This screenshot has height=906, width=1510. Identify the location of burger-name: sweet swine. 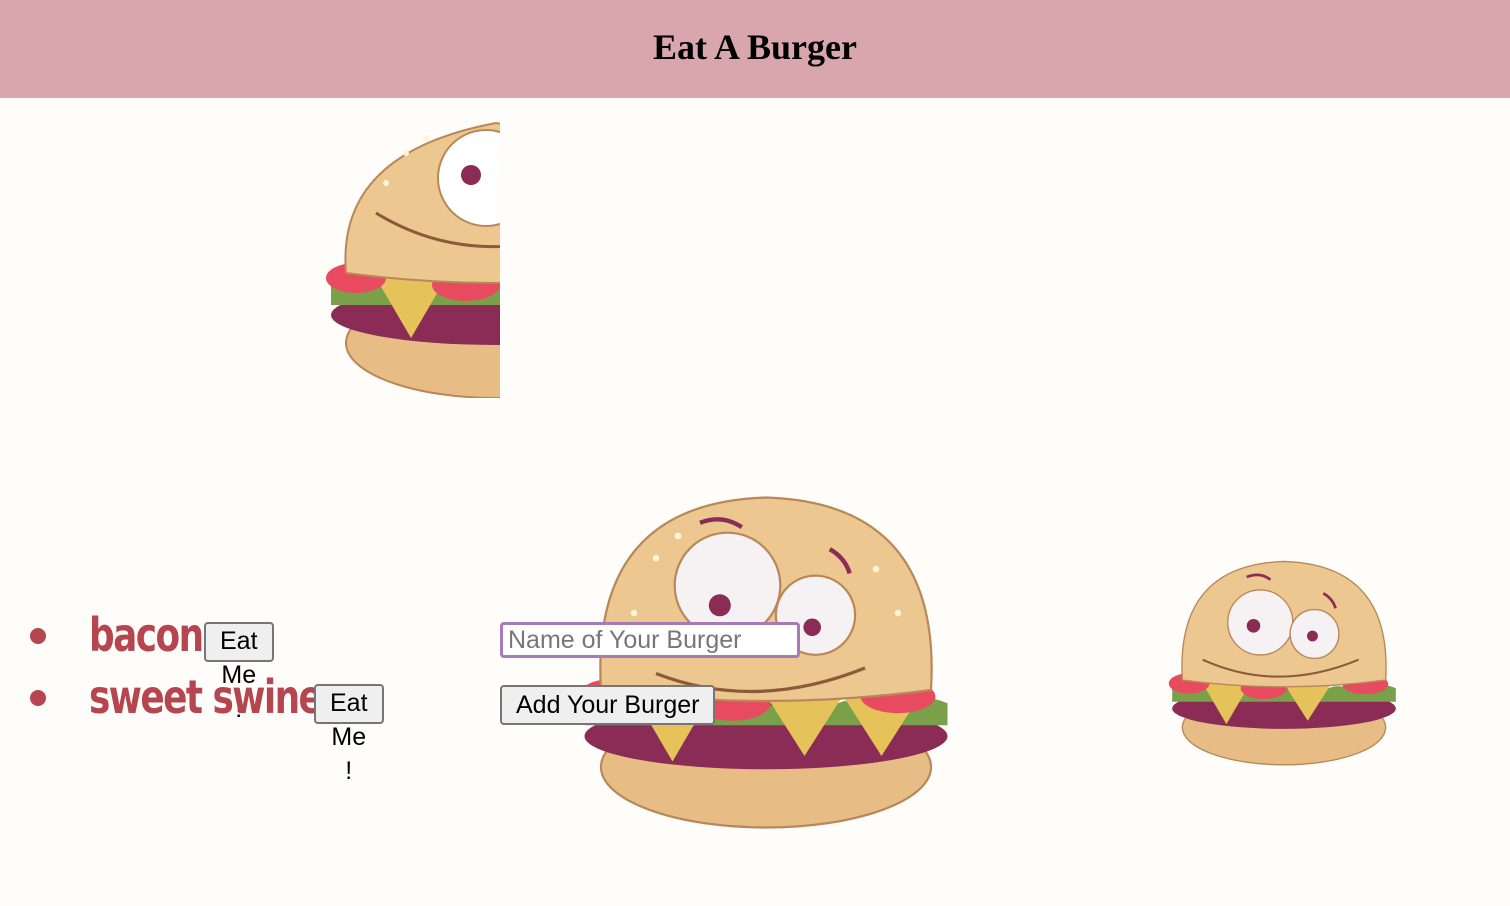
(206, 697).